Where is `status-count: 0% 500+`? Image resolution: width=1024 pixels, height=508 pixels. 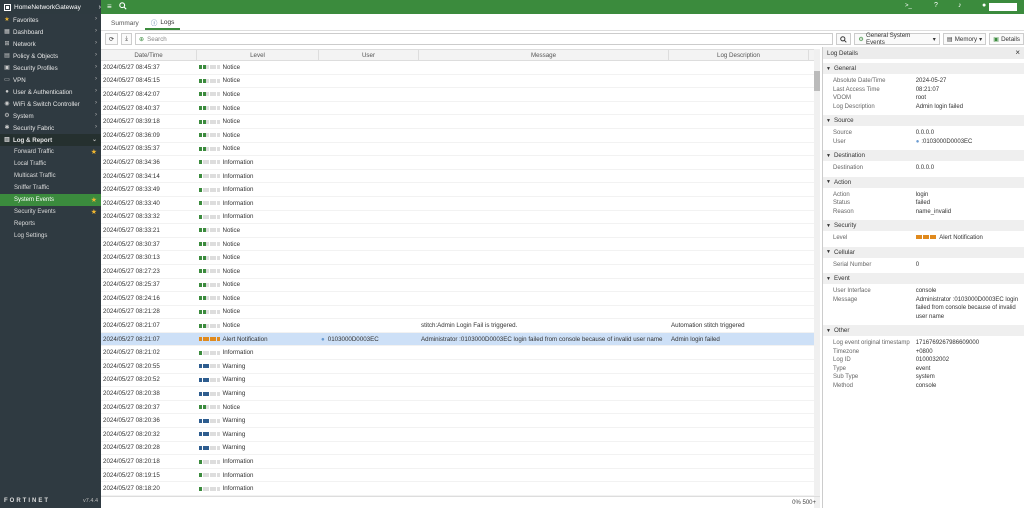
status-count: 0% 500+ is located at coordinates (804, 502).